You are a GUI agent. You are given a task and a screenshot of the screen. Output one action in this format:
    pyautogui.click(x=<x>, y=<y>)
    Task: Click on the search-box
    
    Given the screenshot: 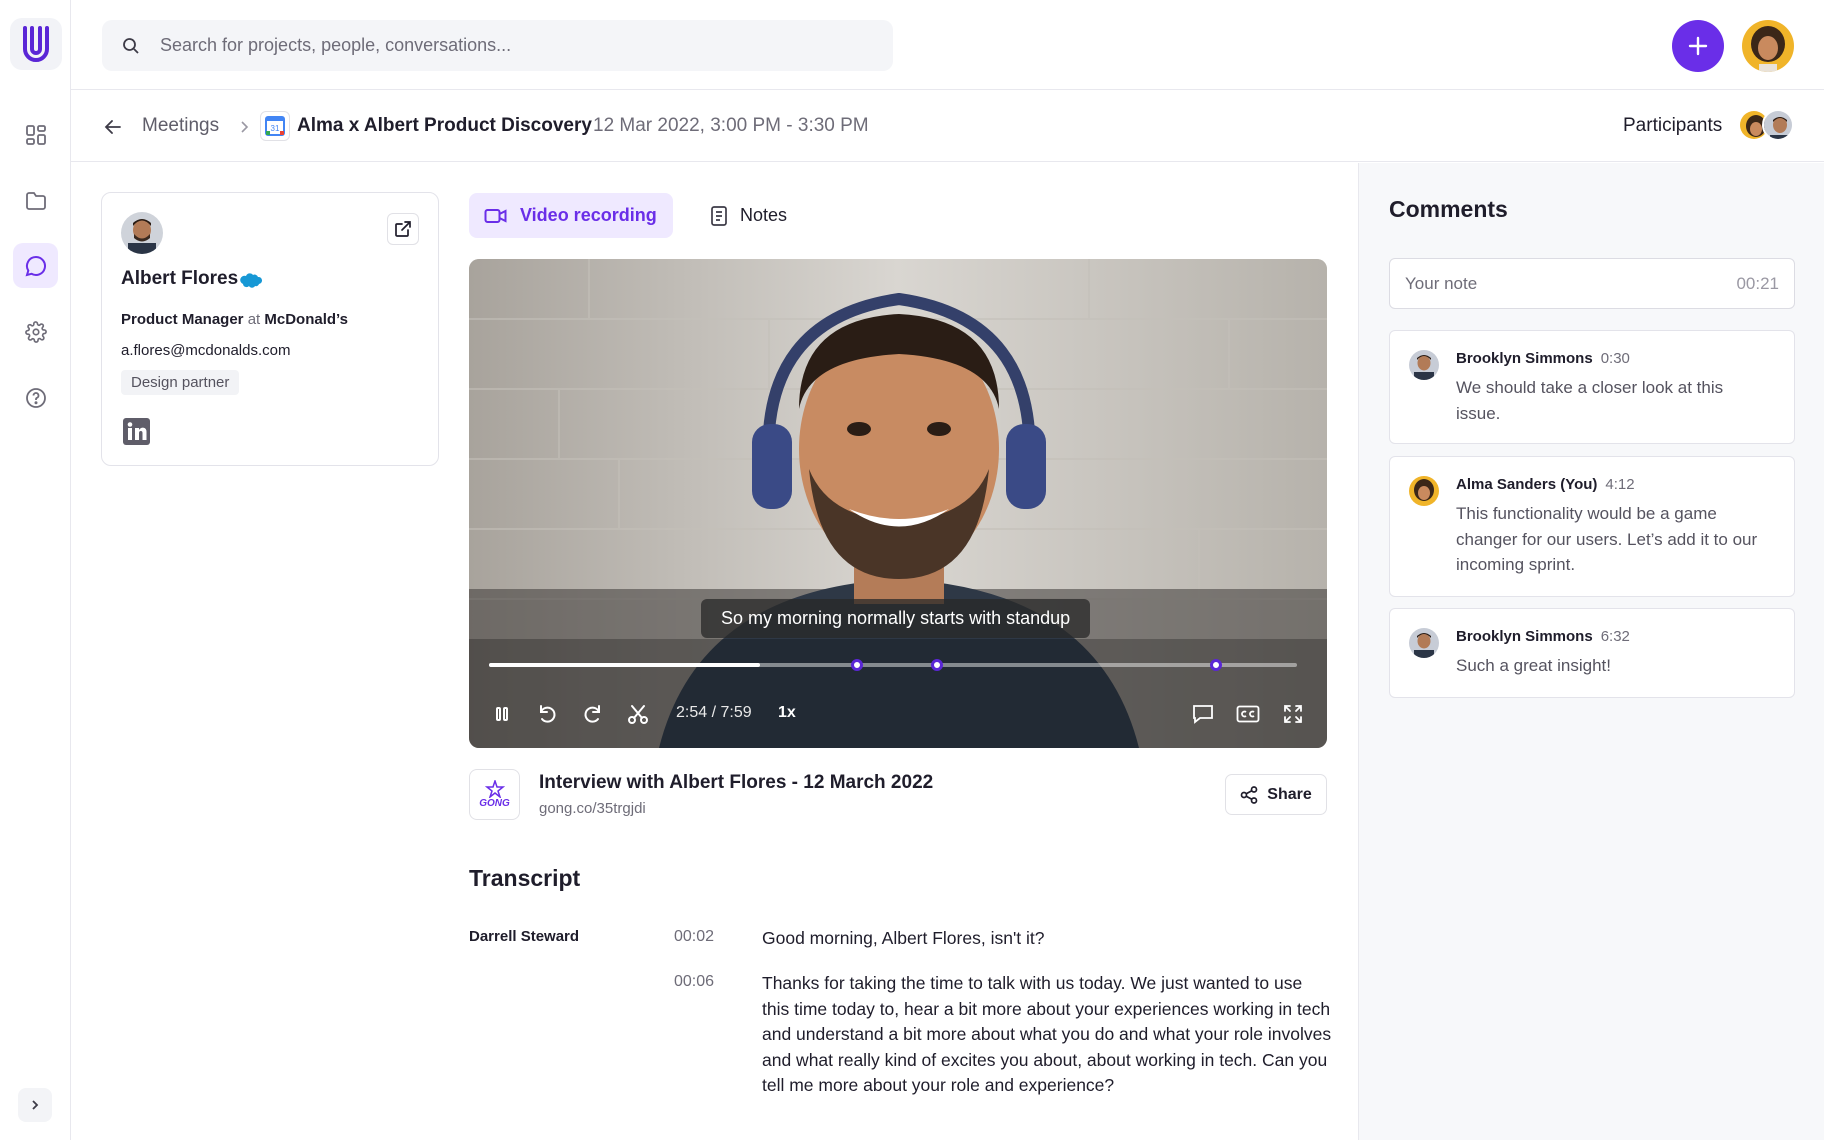 What is the action you would take?
    pyautogui.click(x=497, y=45)
    